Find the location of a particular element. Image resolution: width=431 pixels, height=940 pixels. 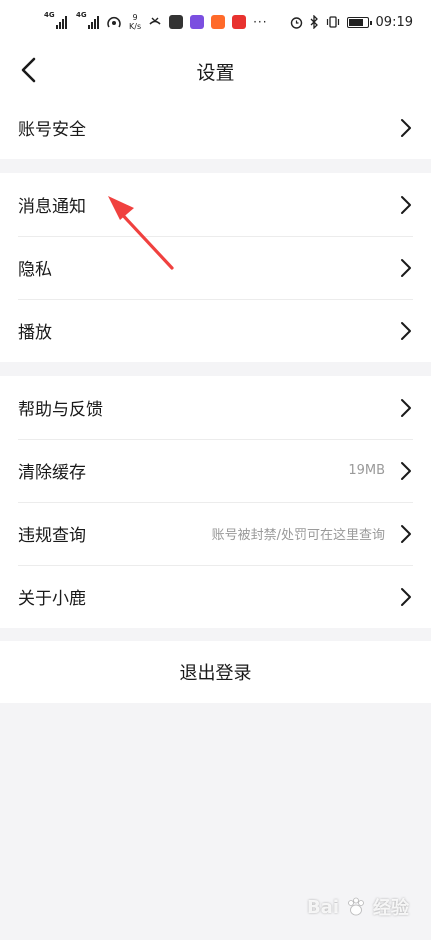

signal-1-icon: 4G is located at coordinates (55, 20).